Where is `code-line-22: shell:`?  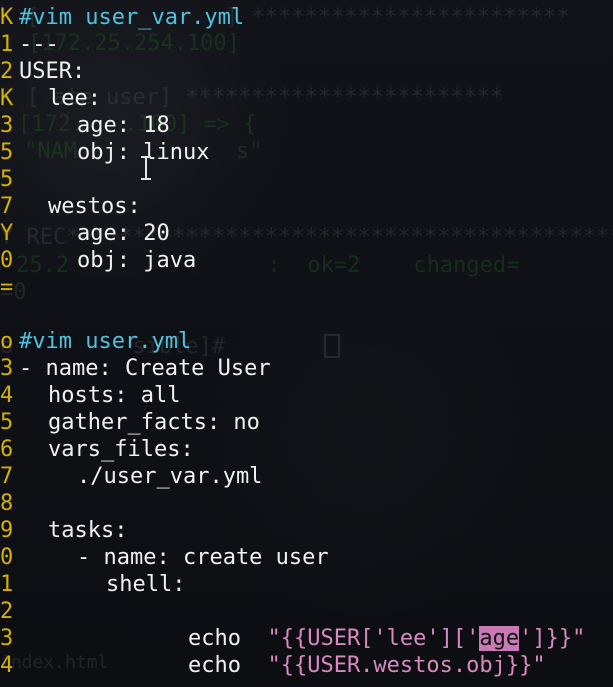 code-line-22: shell: is located at coordinates (145, 584).